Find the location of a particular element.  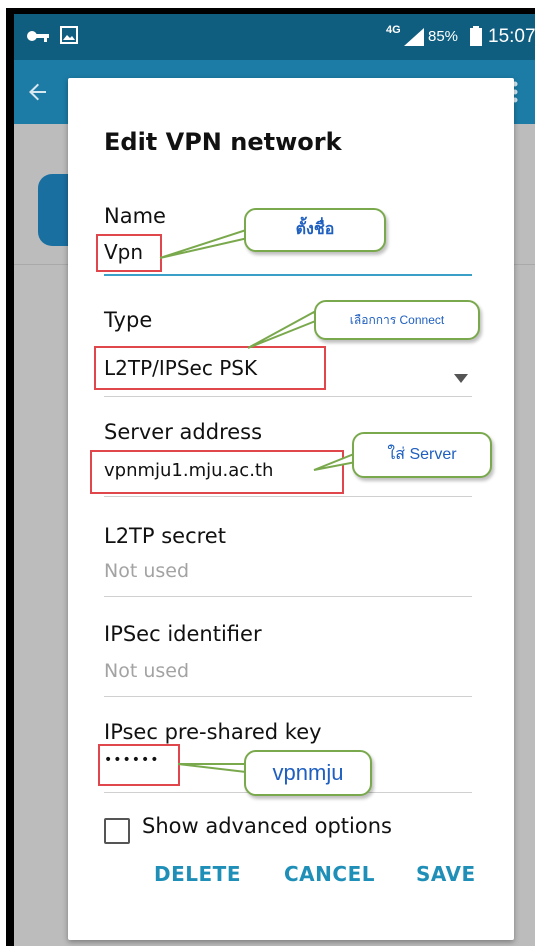

psk-callout: vpnmju is located at coordinates (308, 773).